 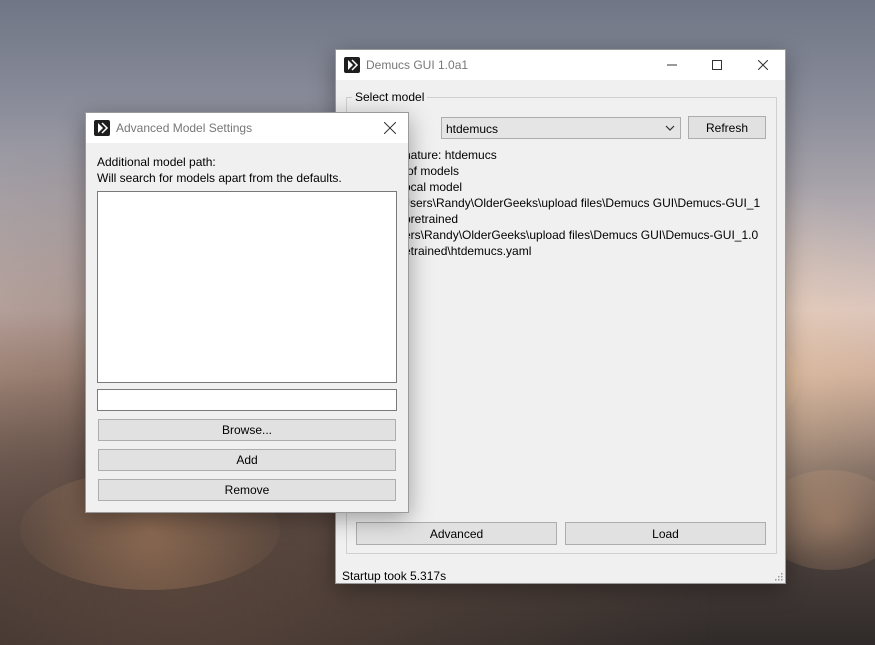 I want to click on model-info-line: etrained\htdemucs.yaml, so click(x=468, y=251).